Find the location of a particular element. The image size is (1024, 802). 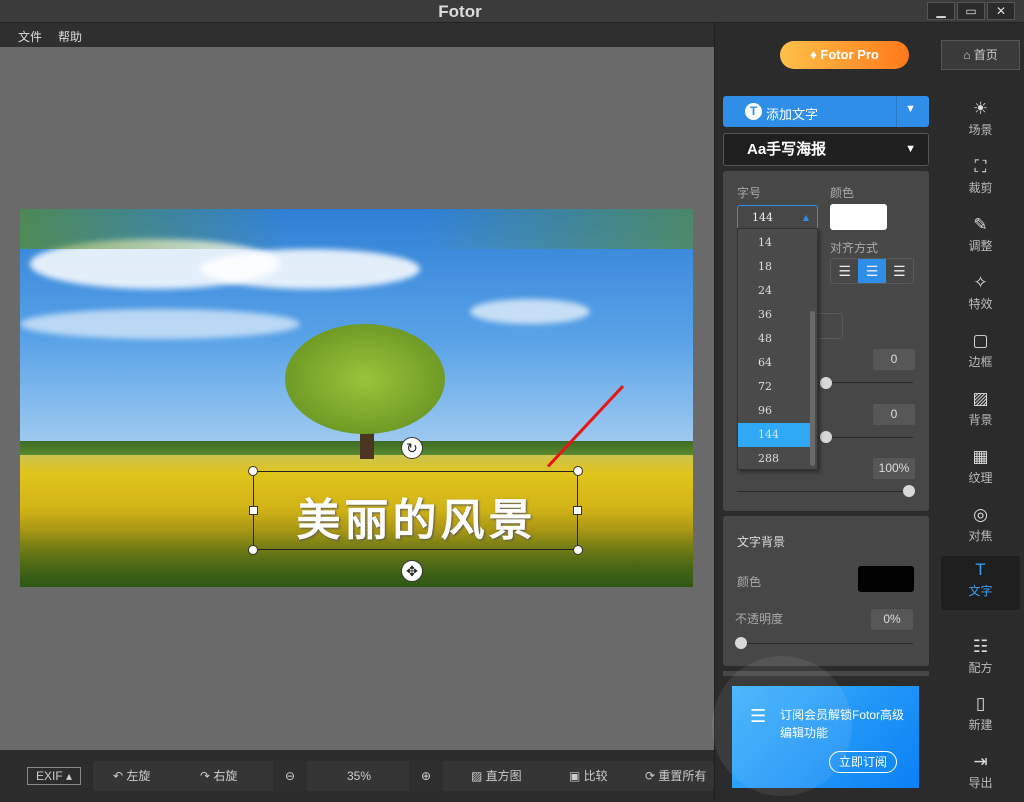

tool-strip: ↶ 左旋 ↷ 右旋 ⊖ 35% ⊕ ▨ 直方图 ▣ 比较 ⟳ 重置所有 is located at coordinates (403, 776).